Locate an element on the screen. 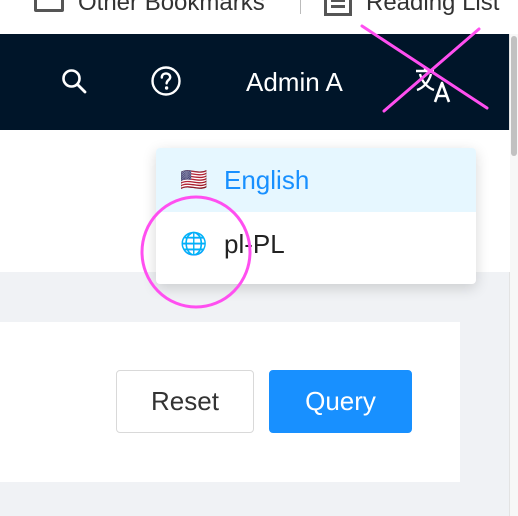 This screenshot has height=516, width=518. translate-icon is located at coordinates (433, 85).